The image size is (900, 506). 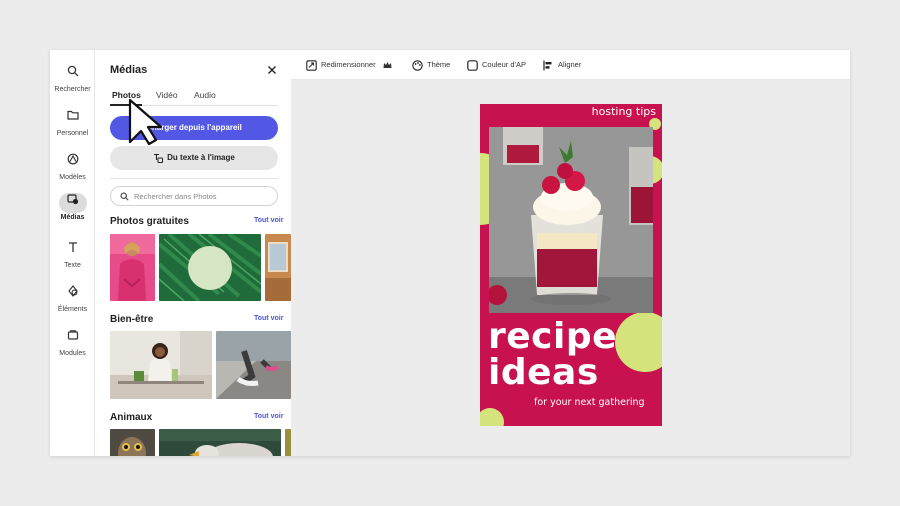 I want to click on upload-from-device-button: Charger depuis l'appareil, so click(x=194, y=128).